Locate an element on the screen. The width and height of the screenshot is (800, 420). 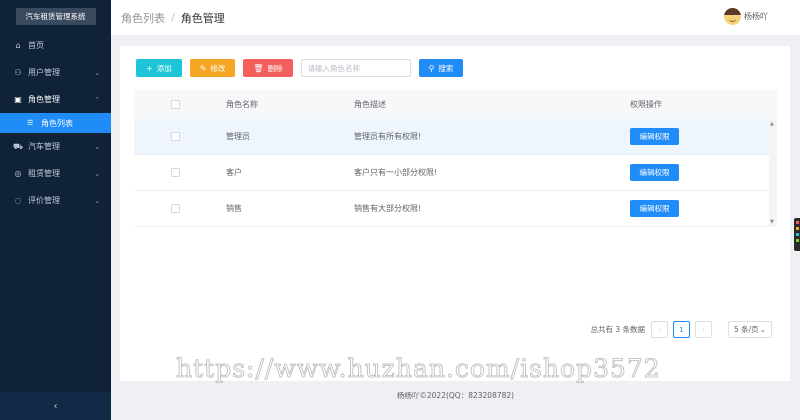
sidebar-item-home: ⌂ 首页 is located at coordinates (55, 45).